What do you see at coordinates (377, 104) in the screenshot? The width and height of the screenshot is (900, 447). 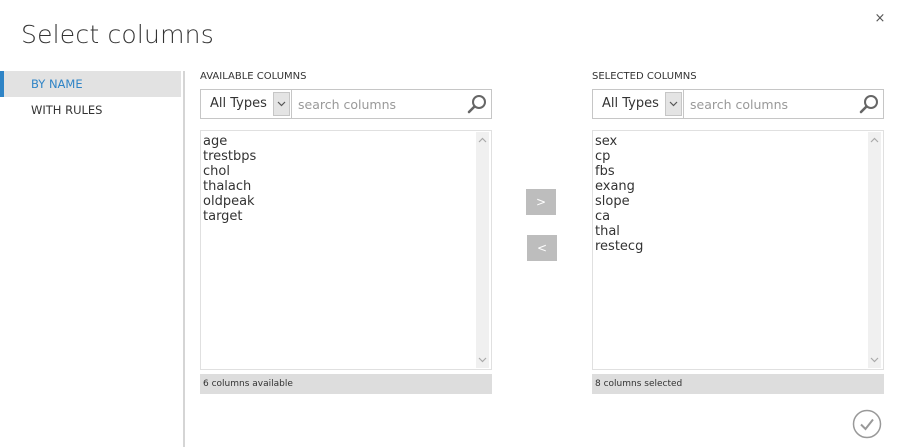 I see `available-search-input` at bounding box center [377, 104].